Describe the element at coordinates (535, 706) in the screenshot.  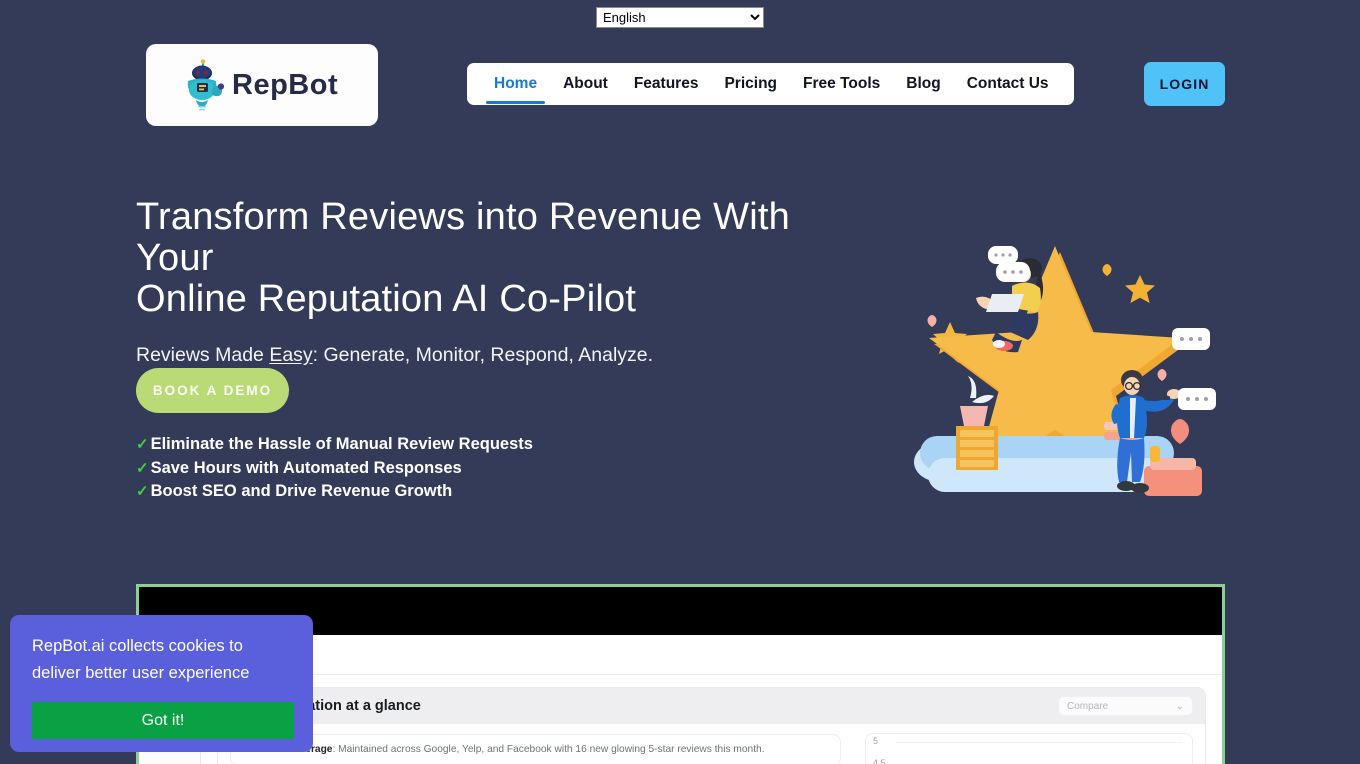
I see `glance-card-title: Your reputation at a glance` at that location.